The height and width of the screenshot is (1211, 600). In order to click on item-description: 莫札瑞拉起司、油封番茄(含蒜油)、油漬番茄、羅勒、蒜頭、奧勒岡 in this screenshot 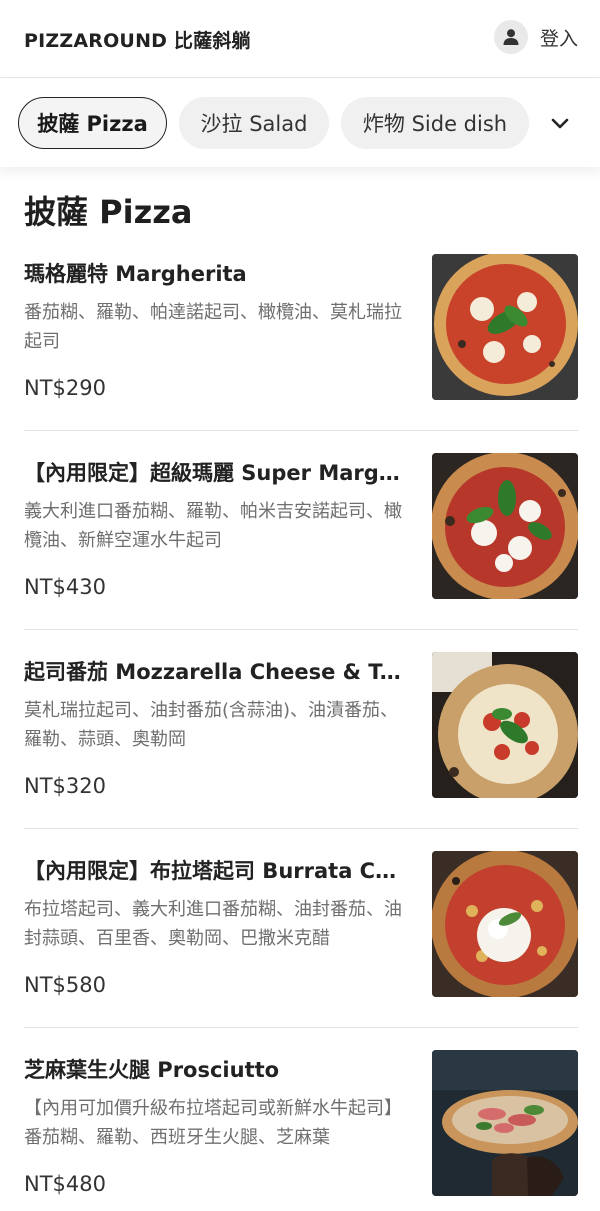, I will do `click(211, 725)`.